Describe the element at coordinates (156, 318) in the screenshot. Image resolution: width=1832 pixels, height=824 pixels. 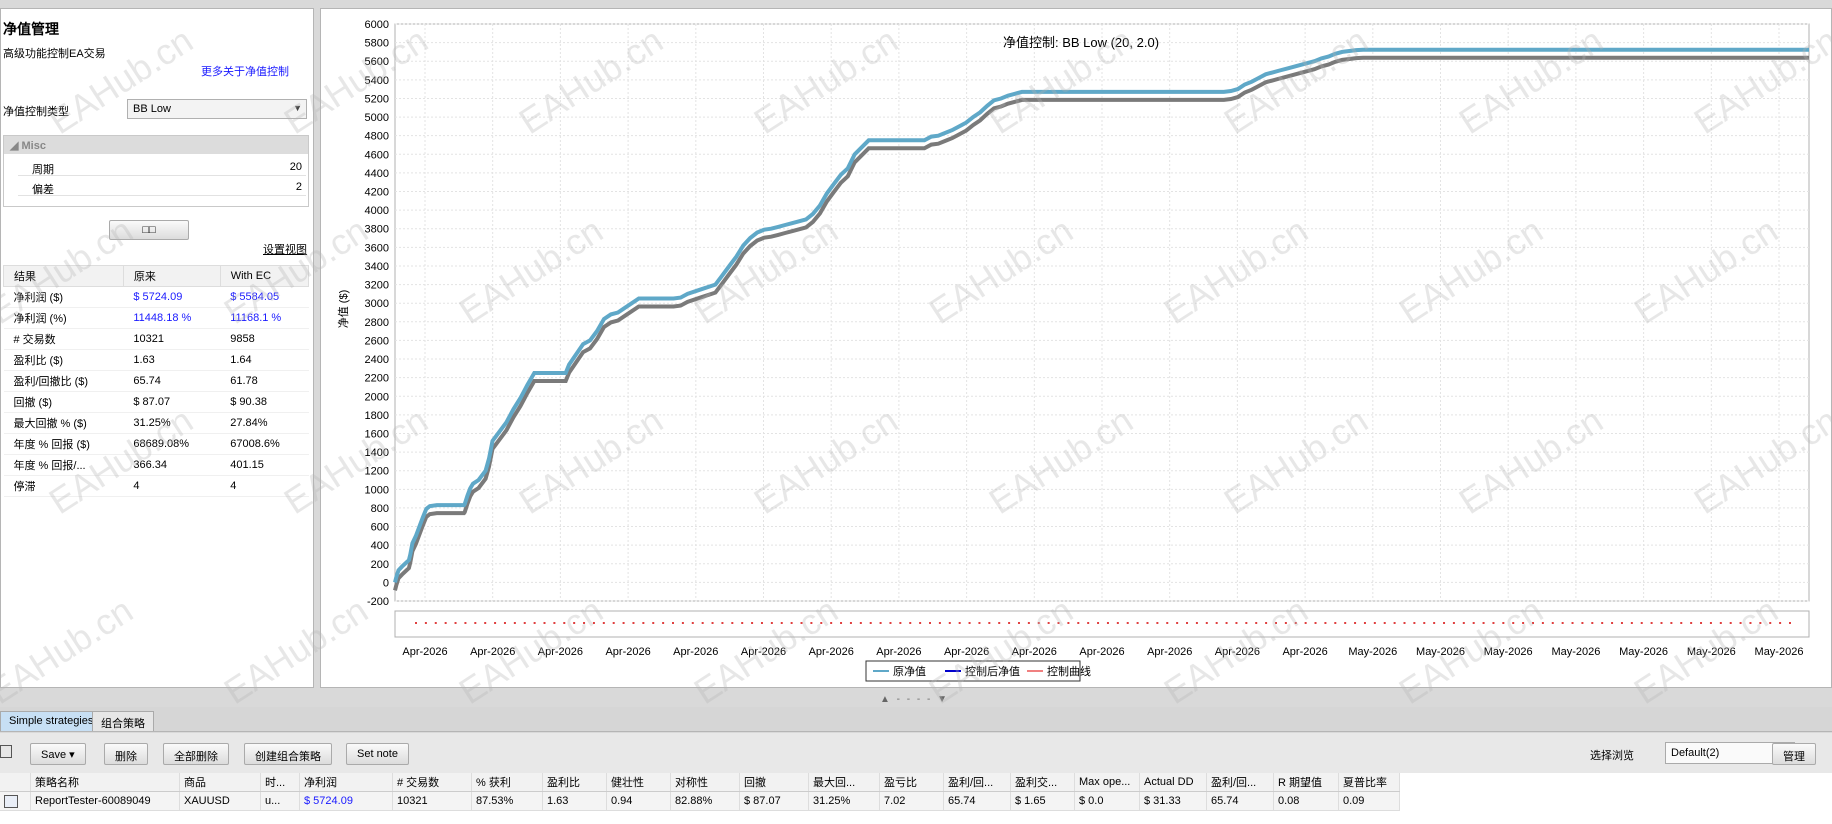
I see `stats-row: 净利润 (%) 11448.18 % 11168.1 %` at that location.